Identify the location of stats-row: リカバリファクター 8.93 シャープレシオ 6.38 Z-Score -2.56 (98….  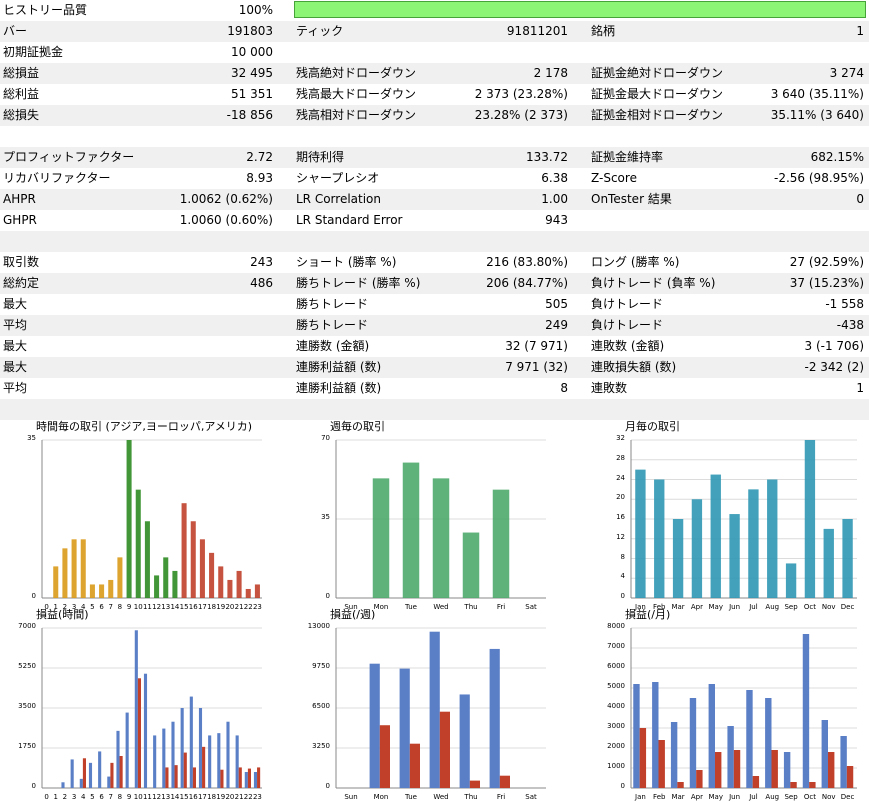
(434, 178).